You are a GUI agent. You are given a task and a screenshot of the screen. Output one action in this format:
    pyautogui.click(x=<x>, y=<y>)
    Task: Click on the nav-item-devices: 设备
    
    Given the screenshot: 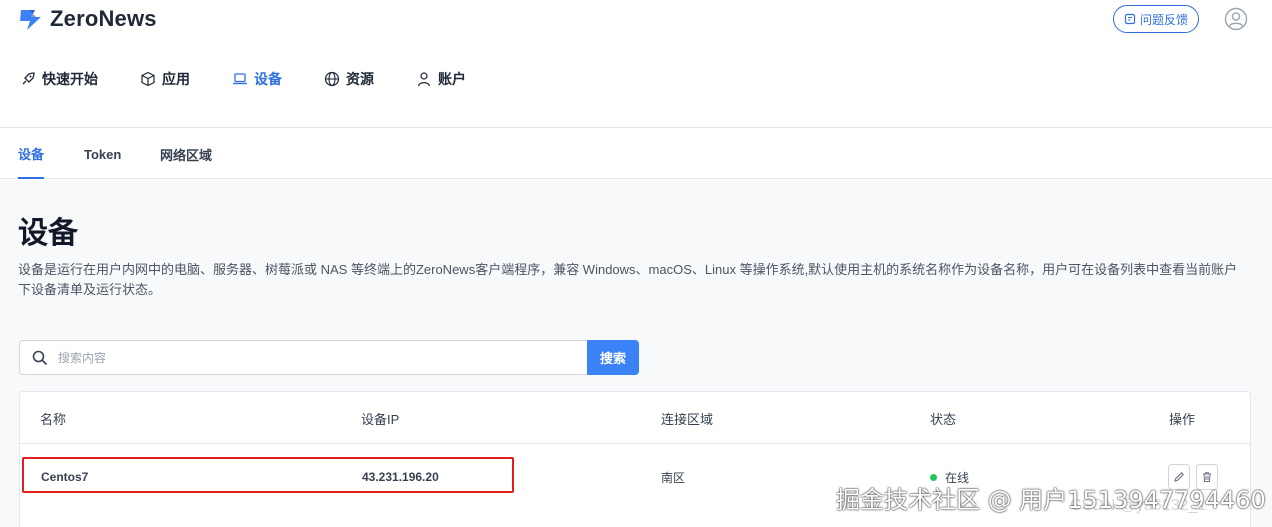 What is the action you would take?
    pyautogui.click(x=257, y=79)
    